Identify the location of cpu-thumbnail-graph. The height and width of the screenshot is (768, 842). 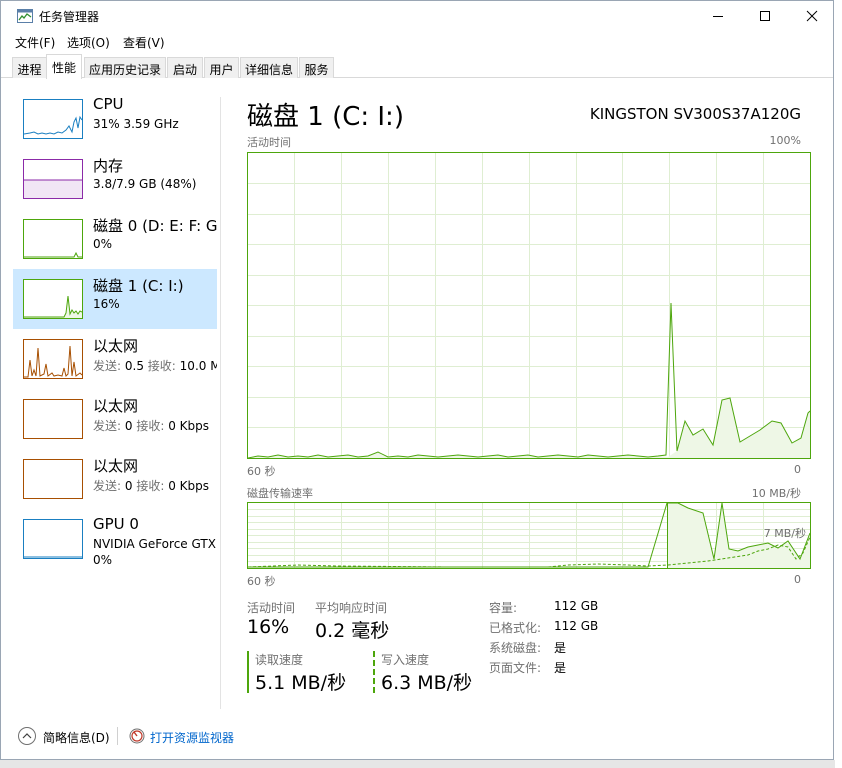
(53, 119).